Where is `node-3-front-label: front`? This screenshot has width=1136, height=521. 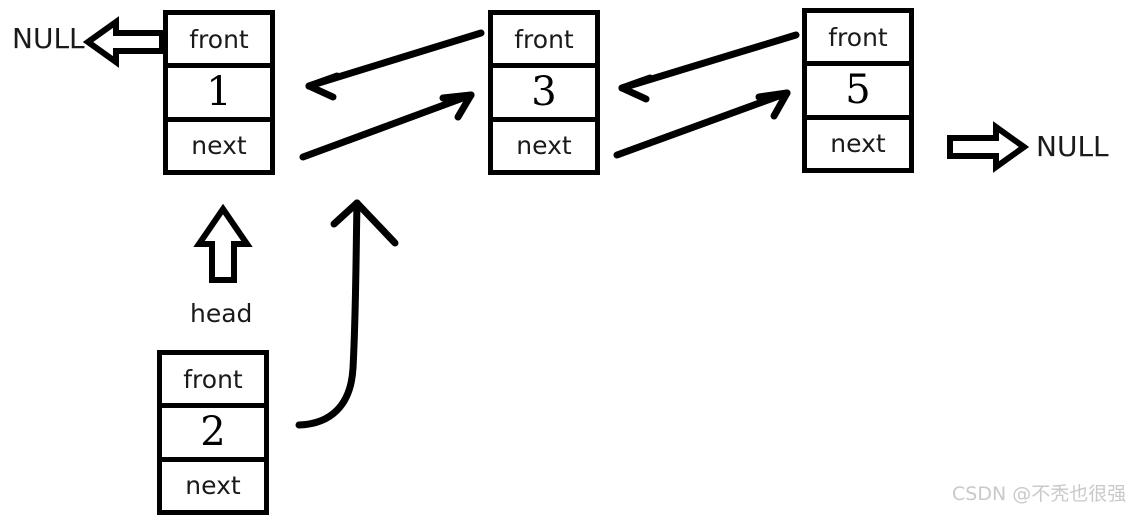 node-3-front-label: front is located at coordinates (858, 37).